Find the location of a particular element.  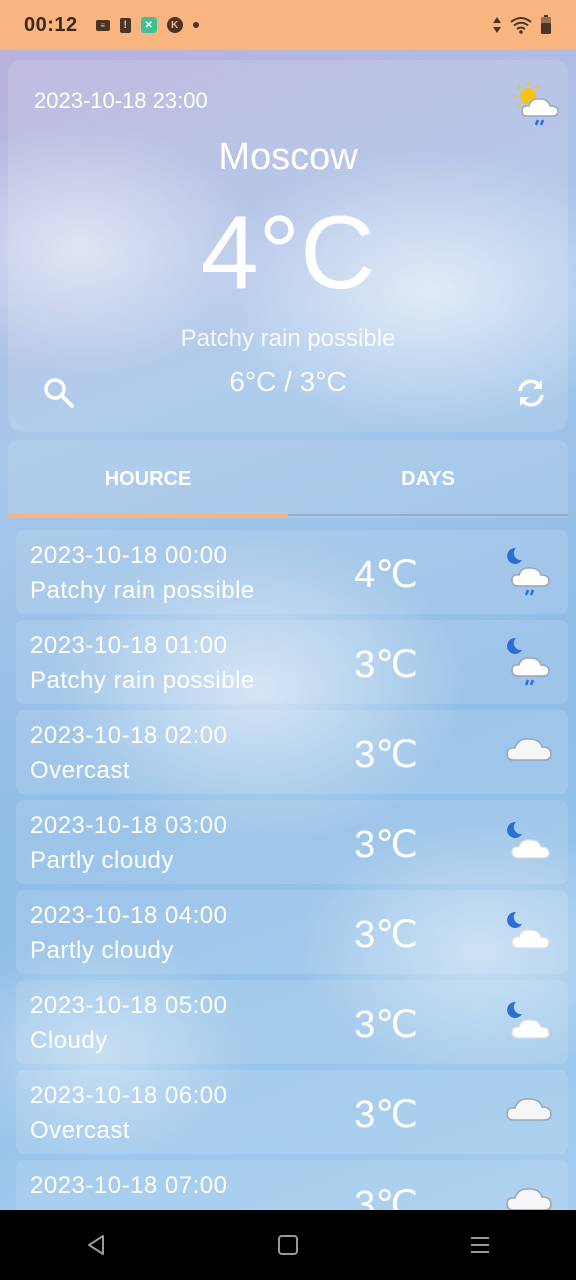

hourly-row: 2023-10-18 02:00 Overcast 3℃ is located at coordinates (292, 752).